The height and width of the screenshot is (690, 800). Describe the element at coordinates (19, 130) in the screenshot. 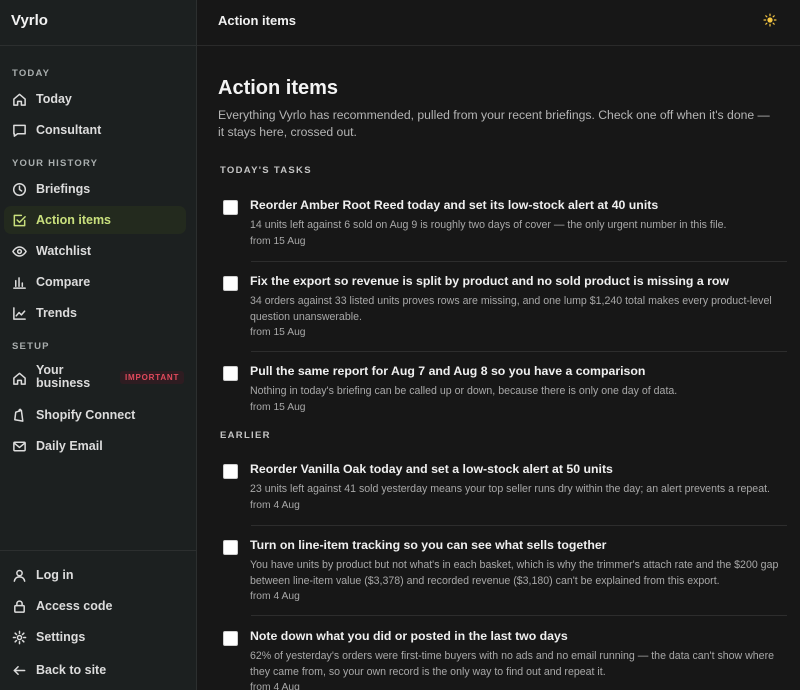

I see `chat-icon` at that location.